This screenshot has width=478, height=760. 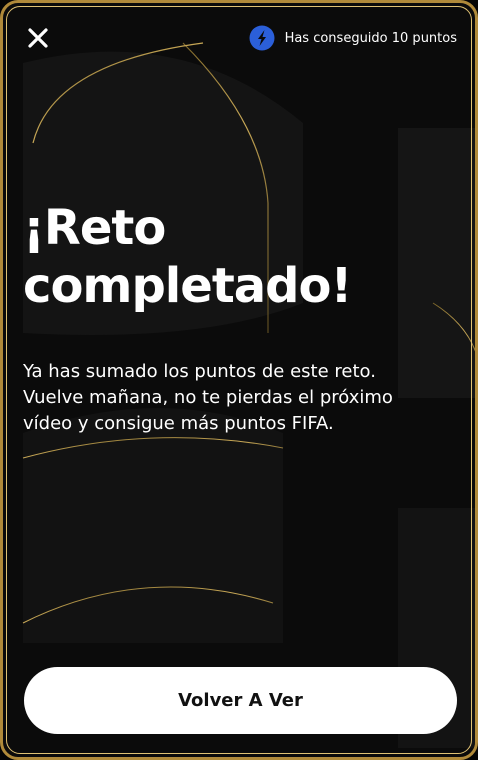 I want to click on points-logo-icon, so click(x=262, y=38).